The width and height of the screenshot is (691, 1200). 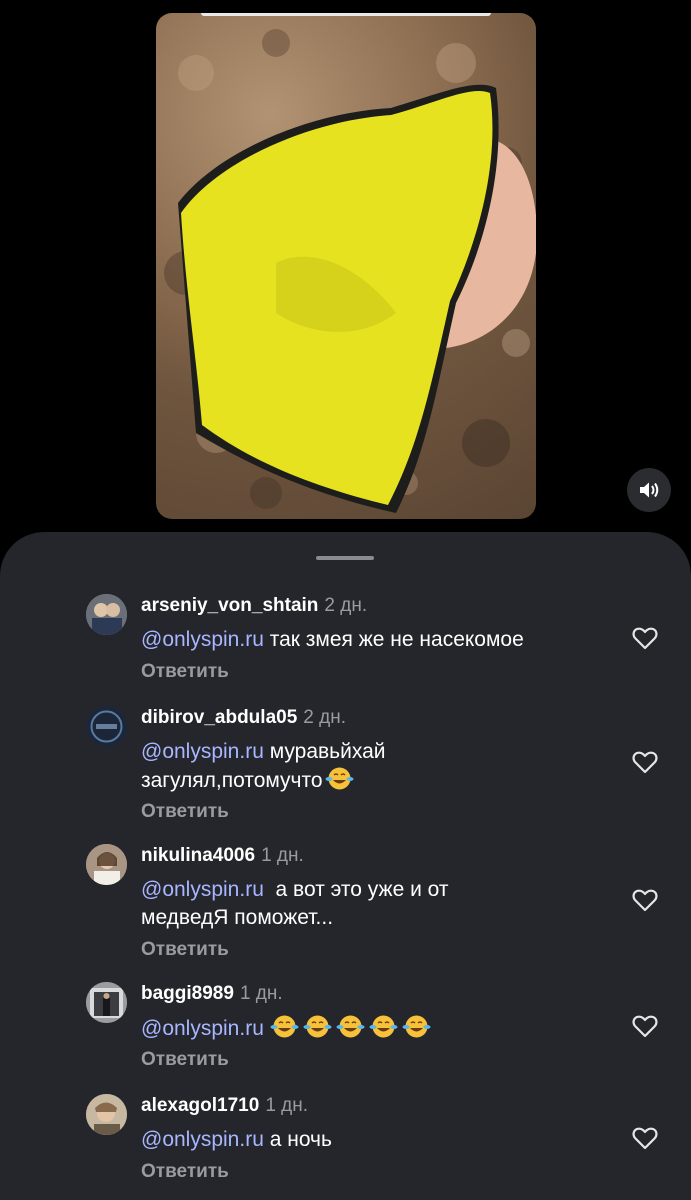 I want to click on comment-username: alexagol1710, so click(x=200, y=1105).